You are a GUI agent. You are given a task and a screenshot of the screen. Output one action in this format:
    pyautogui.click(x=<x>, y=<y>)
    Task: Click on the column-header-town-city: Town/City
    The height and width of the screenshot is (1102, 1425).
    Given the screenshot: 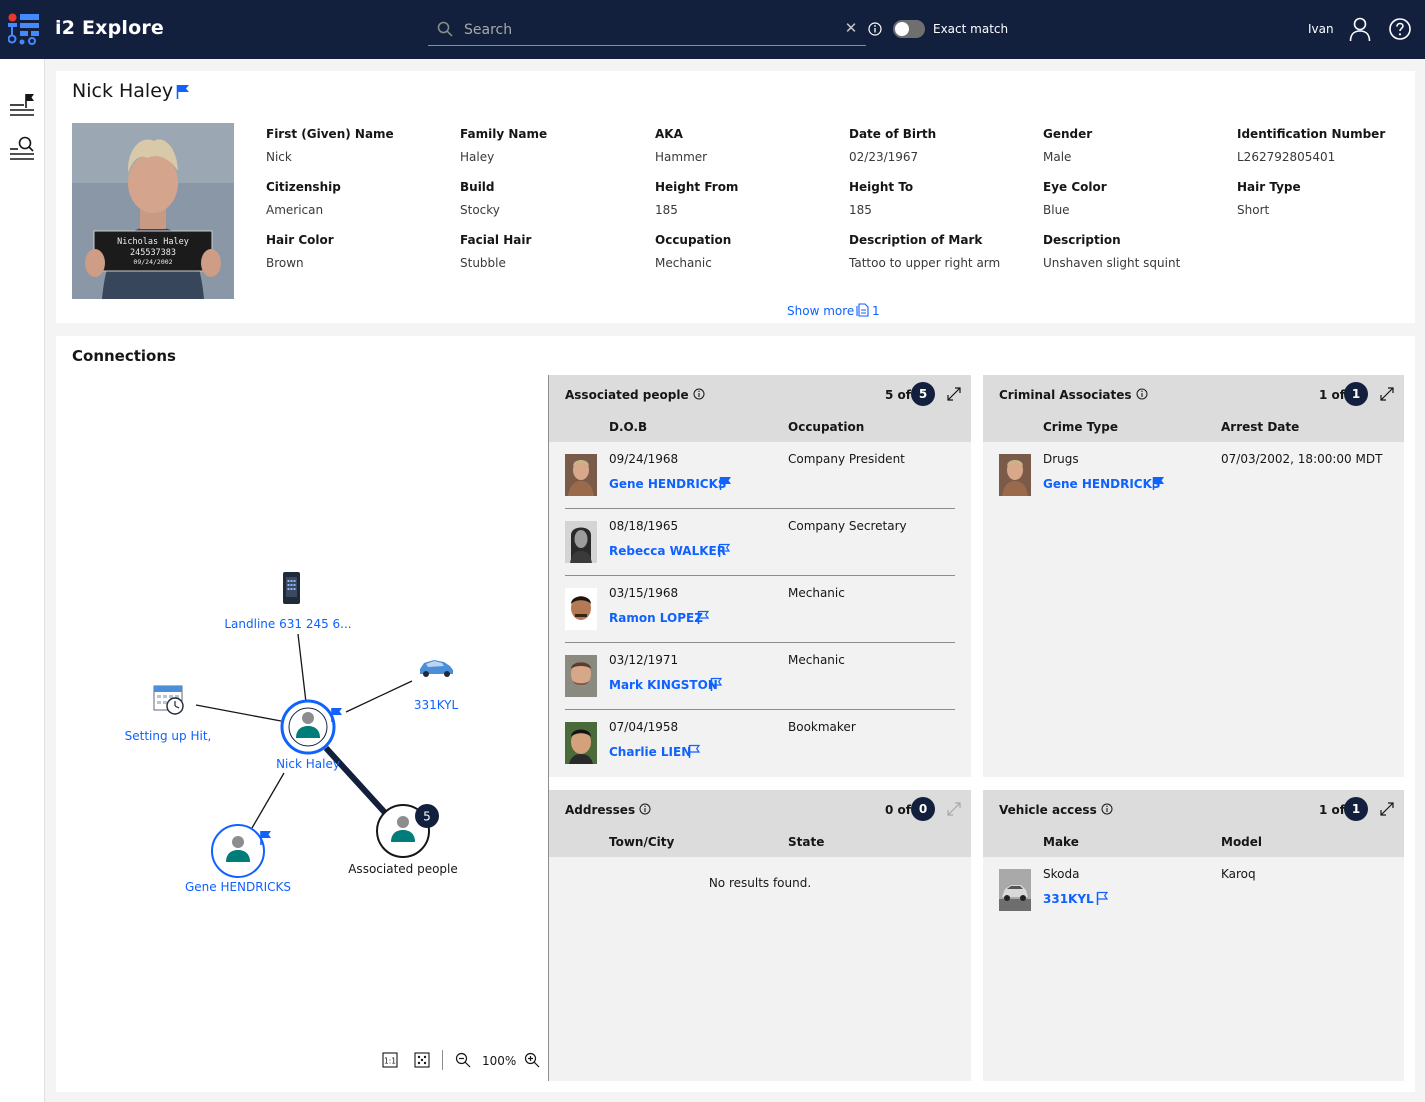 What is the action you would take?
    pyautogui.click(x=641, y=842)
    